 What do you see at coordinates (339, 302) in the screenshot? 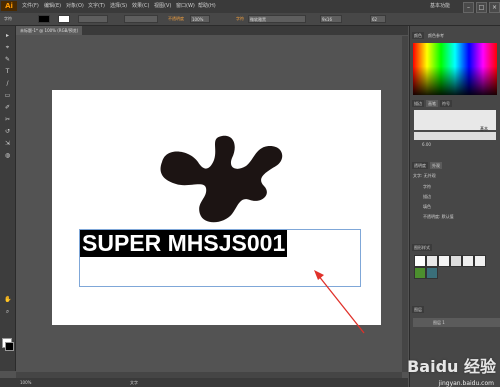
I see `annotation-arrow` at bounding box center [339, 302].